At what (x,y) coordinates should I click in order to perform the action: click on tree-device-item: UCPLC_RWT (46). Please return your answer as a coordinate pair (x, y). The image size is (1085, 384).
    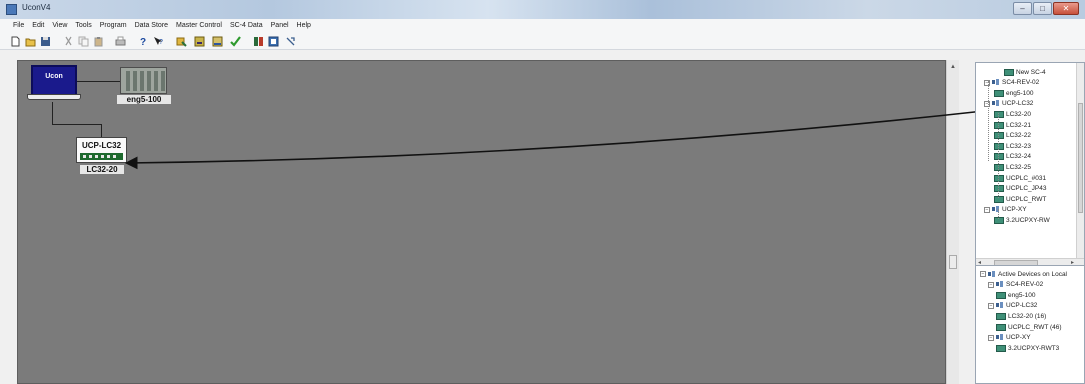
    Looking at the image, I should click on (1029, 327).